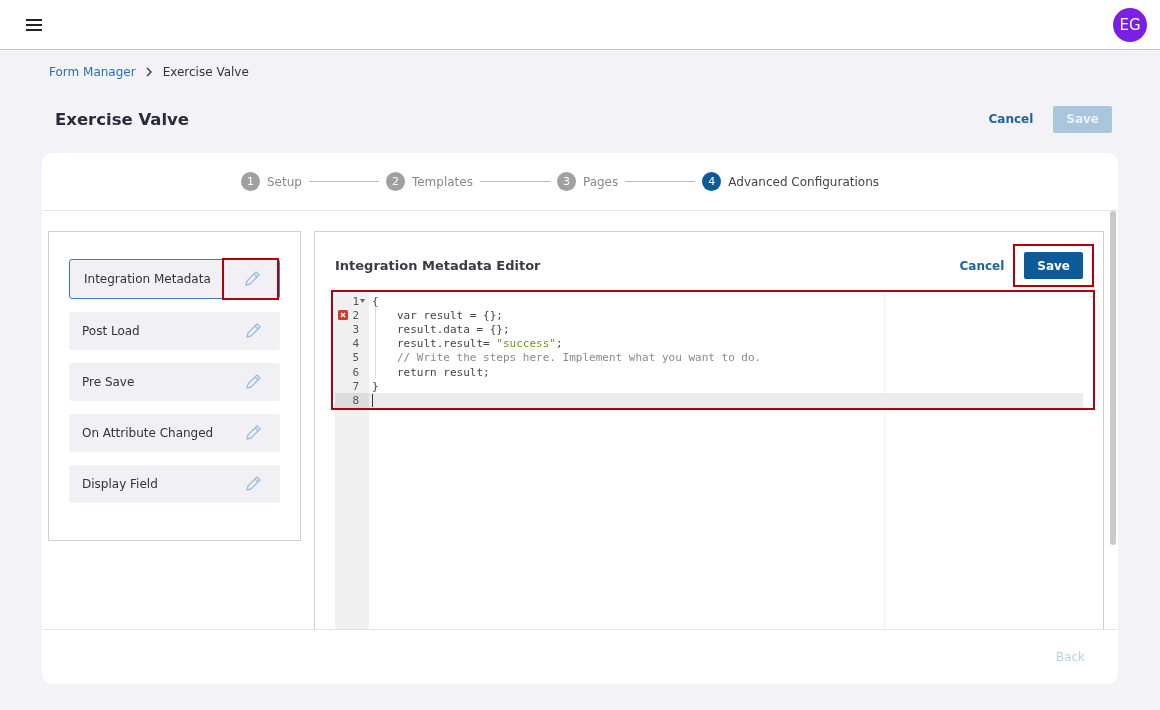  I want to click on line-number: 4, so click(355, 344).